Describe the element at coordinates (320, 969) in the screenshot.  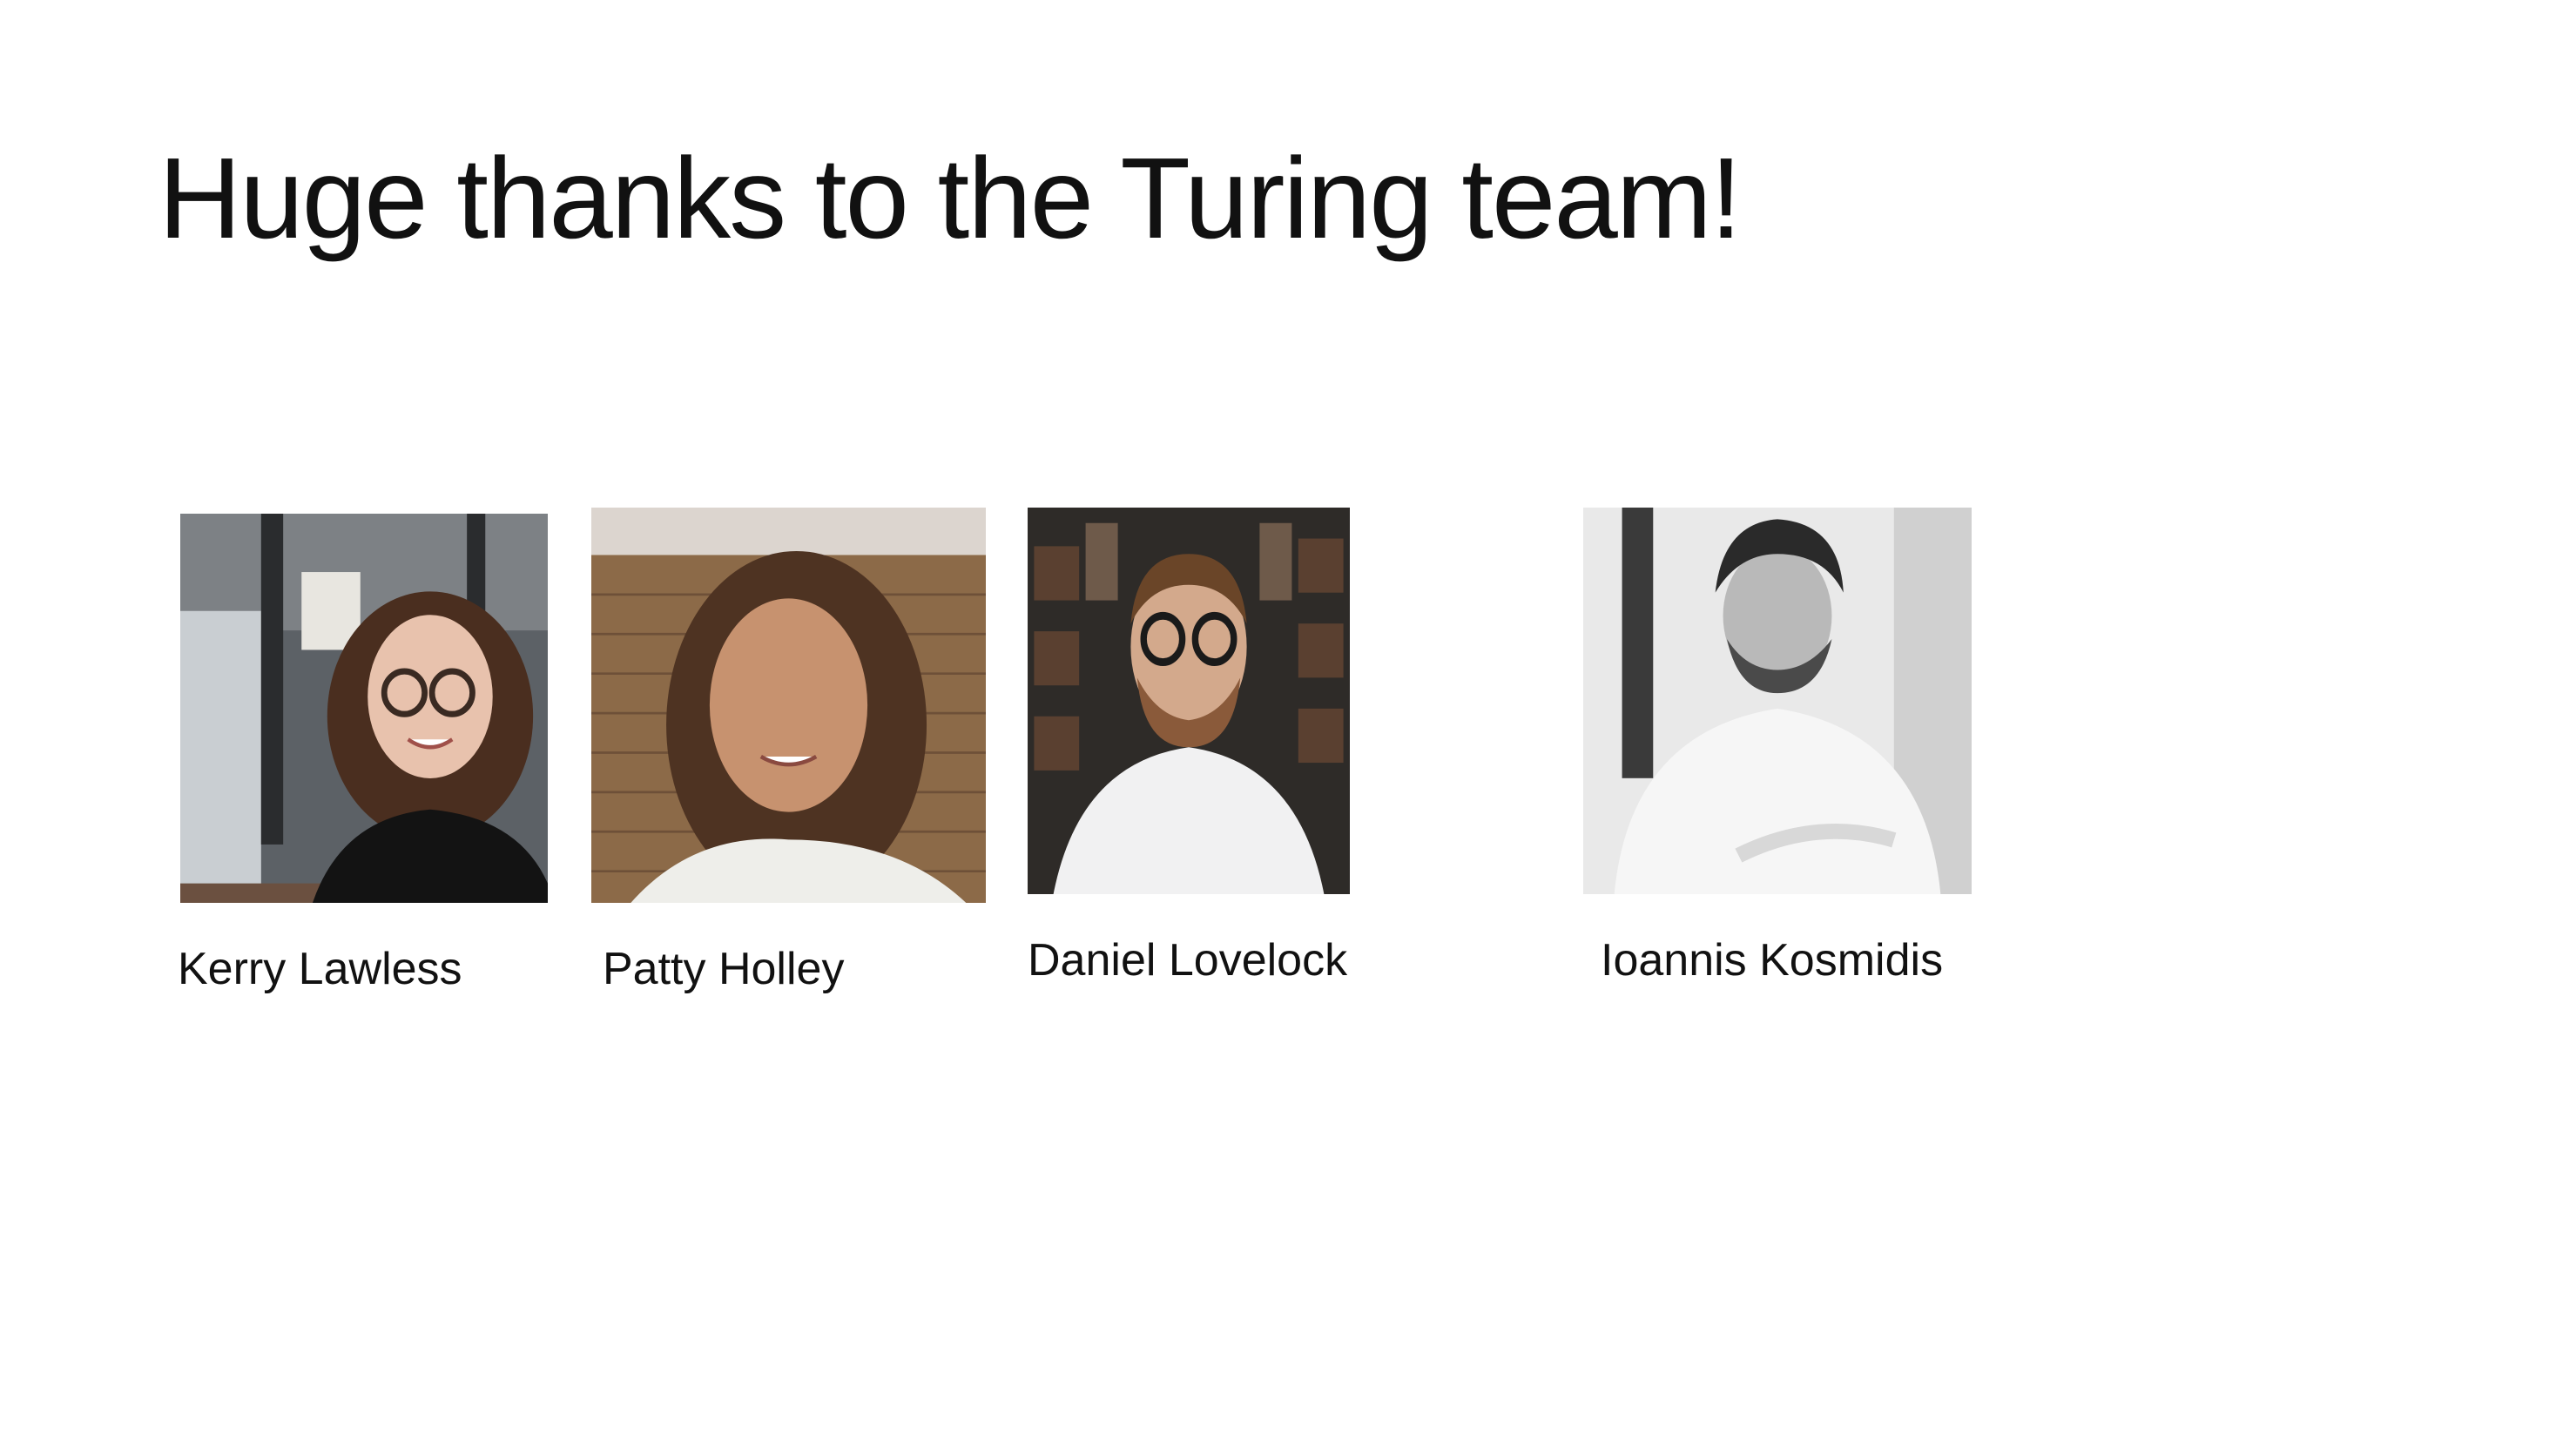
I see `team-member-name: Kerry Lawless` at that location.